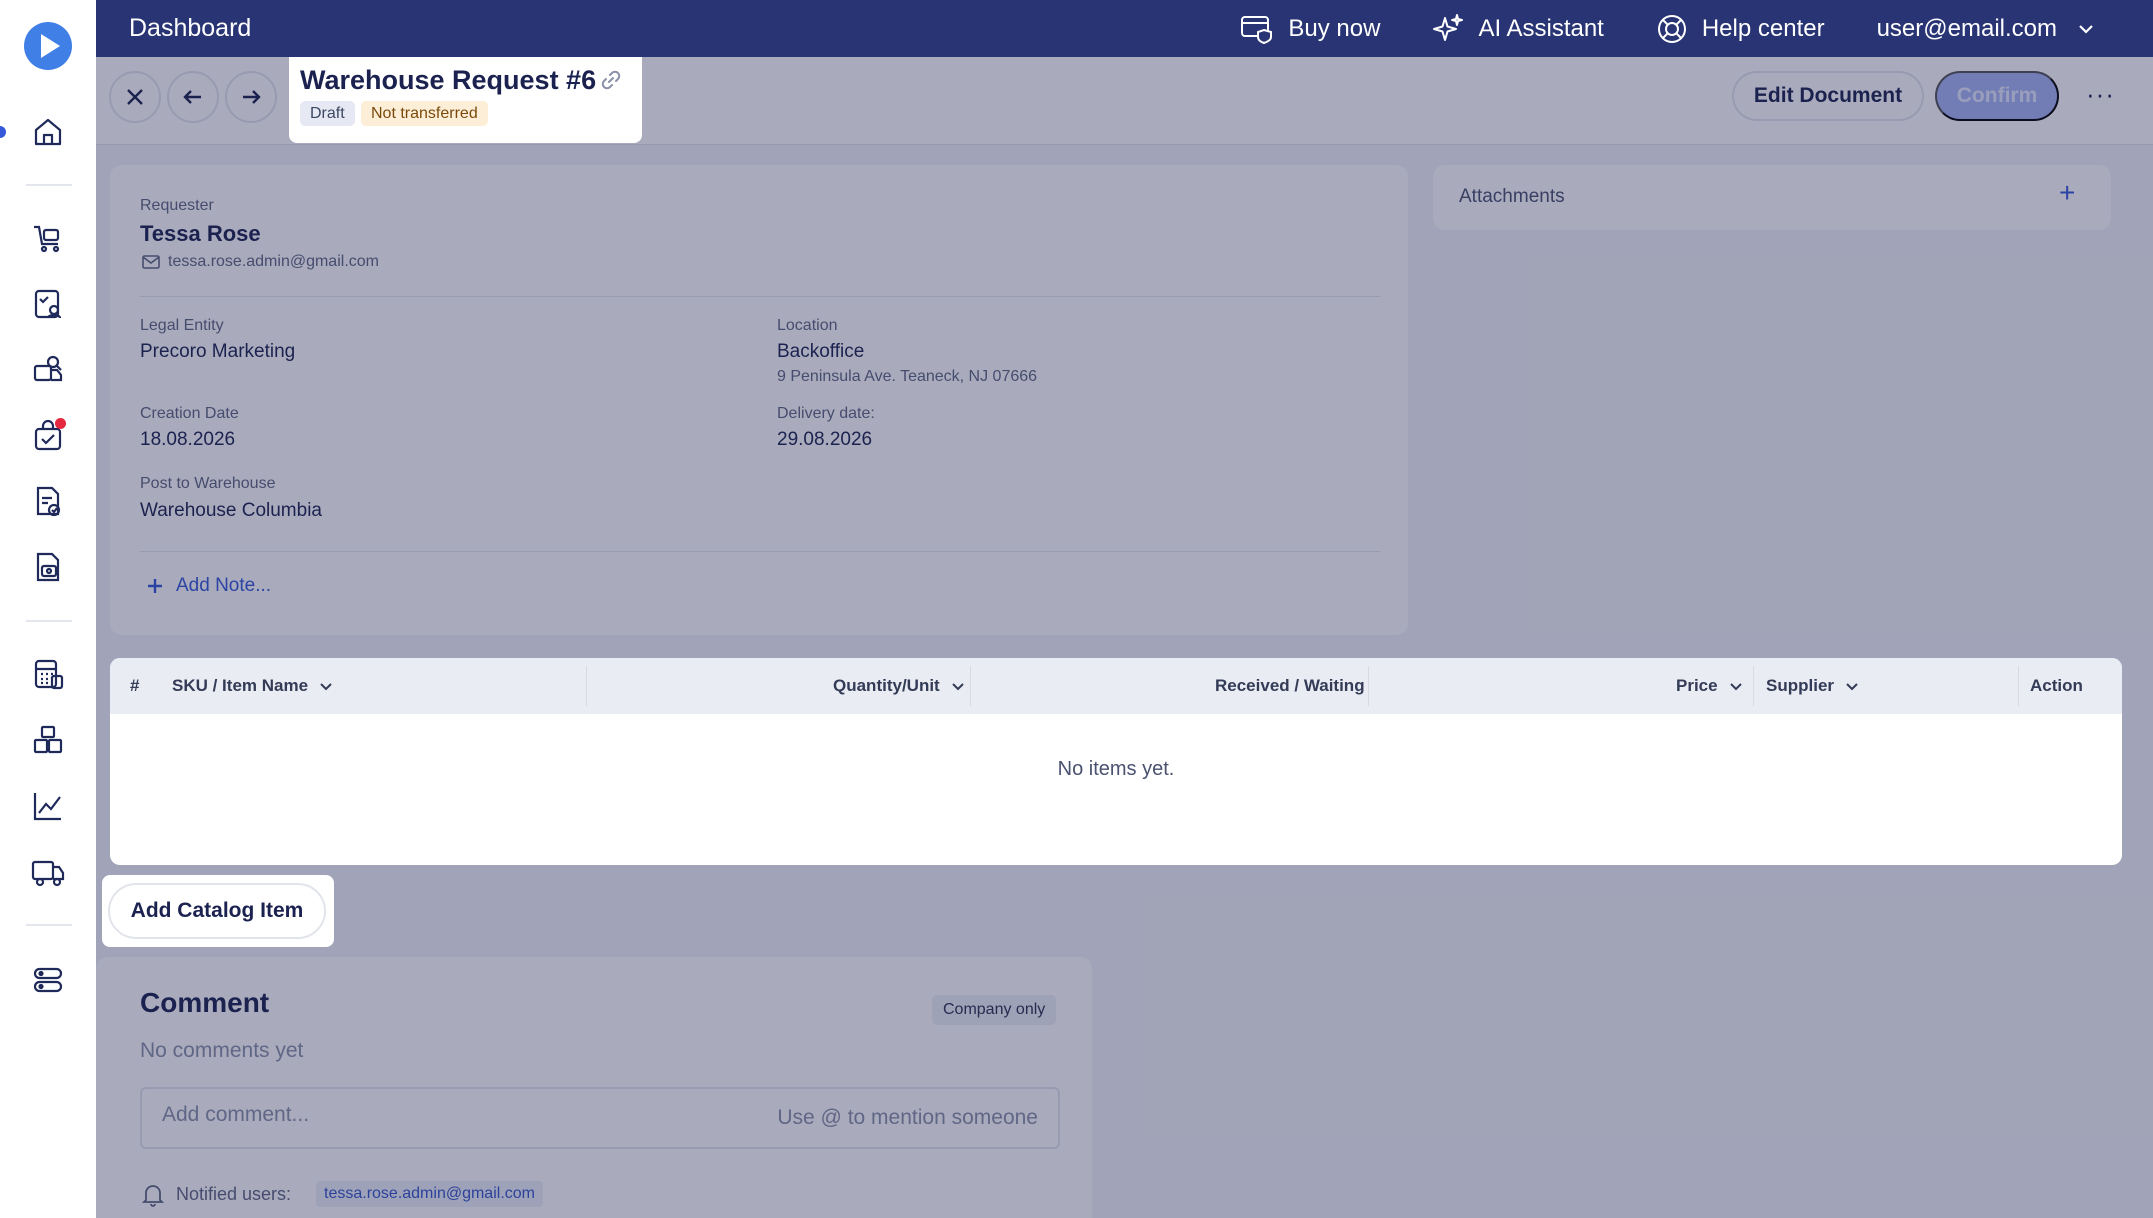 Image resolution: width=2153 pixels, height=1218 pixels. I want to click on column-price: Price, so click(1710, 686).